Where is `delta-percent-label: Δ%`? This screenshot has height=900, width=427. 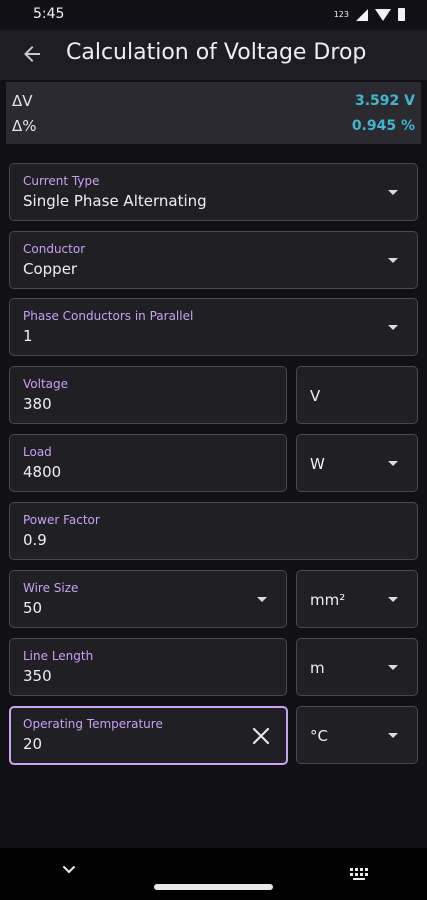 delta-percent-label: Δ% is located at coordinates (24, 126).